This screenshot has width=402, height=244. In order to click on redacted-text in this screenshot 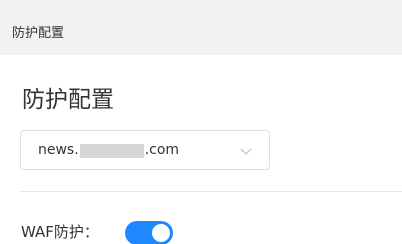, I will do `click(111, 150)`.